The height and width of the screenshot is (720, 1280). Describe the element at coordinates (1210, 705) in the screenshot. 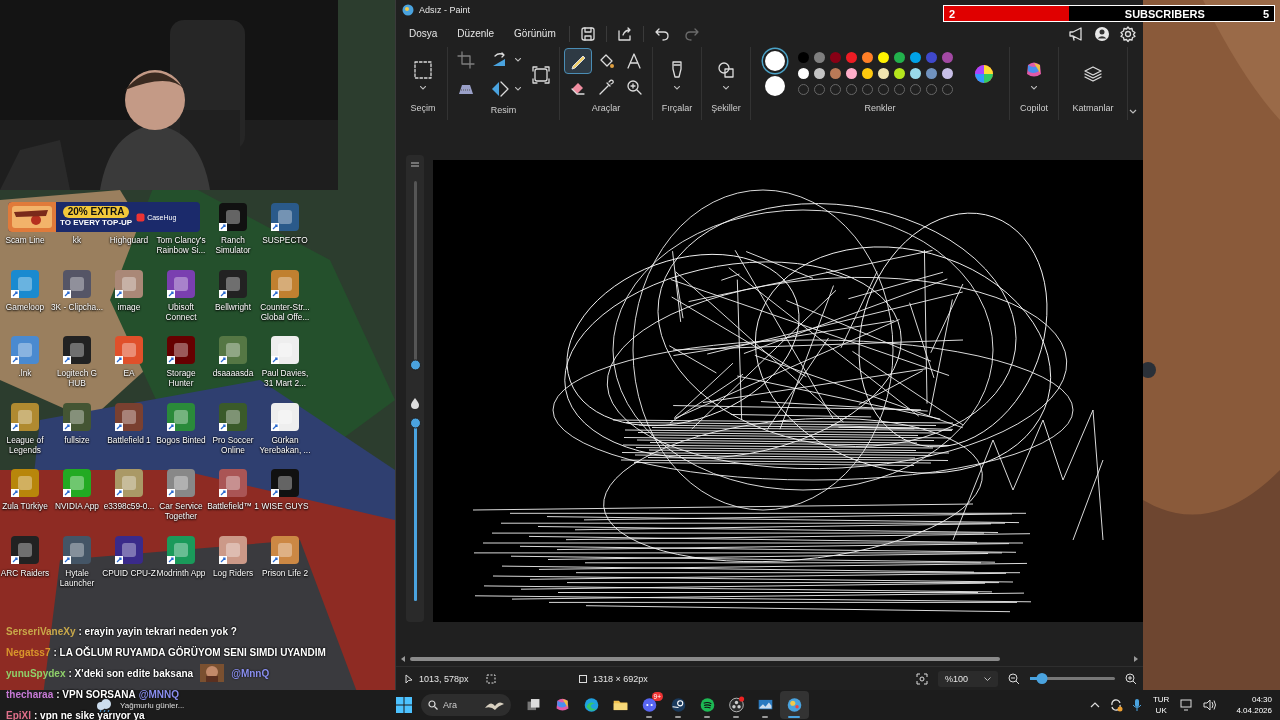

I see `volume-icon` at that location.